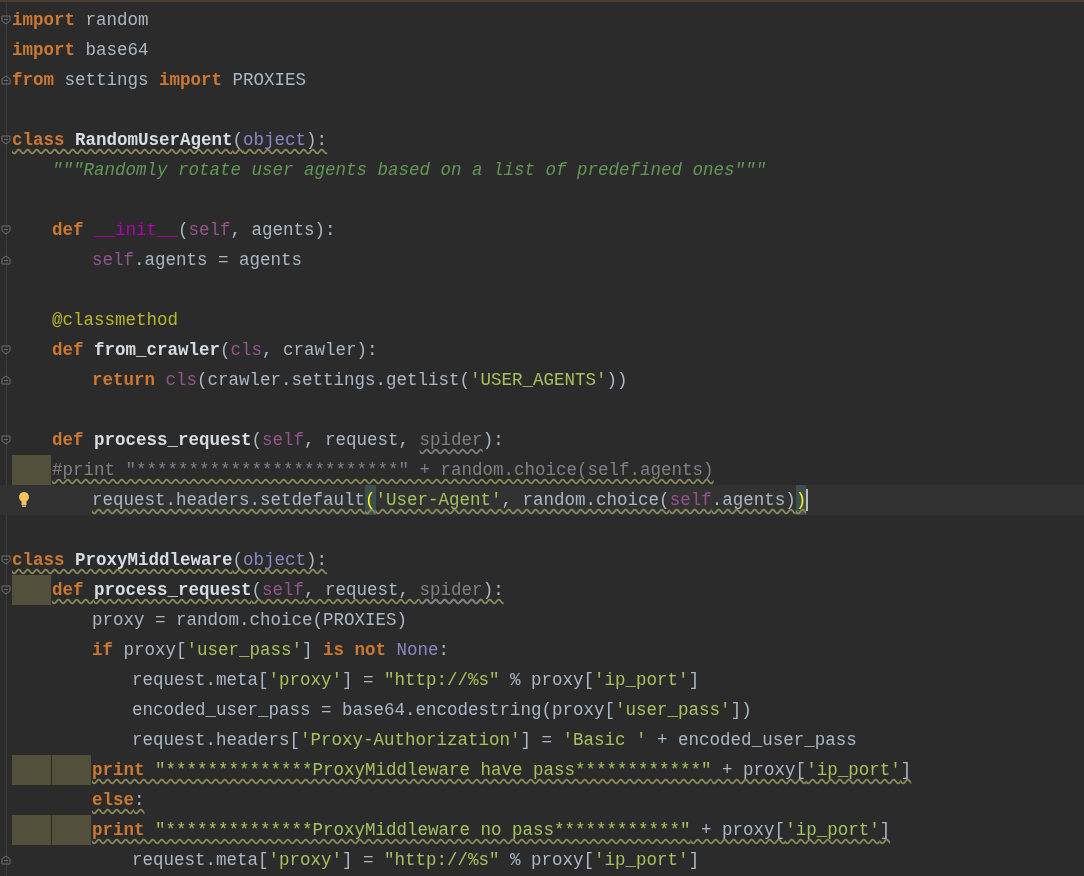 The image size is (1084, 876). I want to click on code-line: return cls(crawler.settings.getlist('USER_AGENTS')), so click(360, 380).